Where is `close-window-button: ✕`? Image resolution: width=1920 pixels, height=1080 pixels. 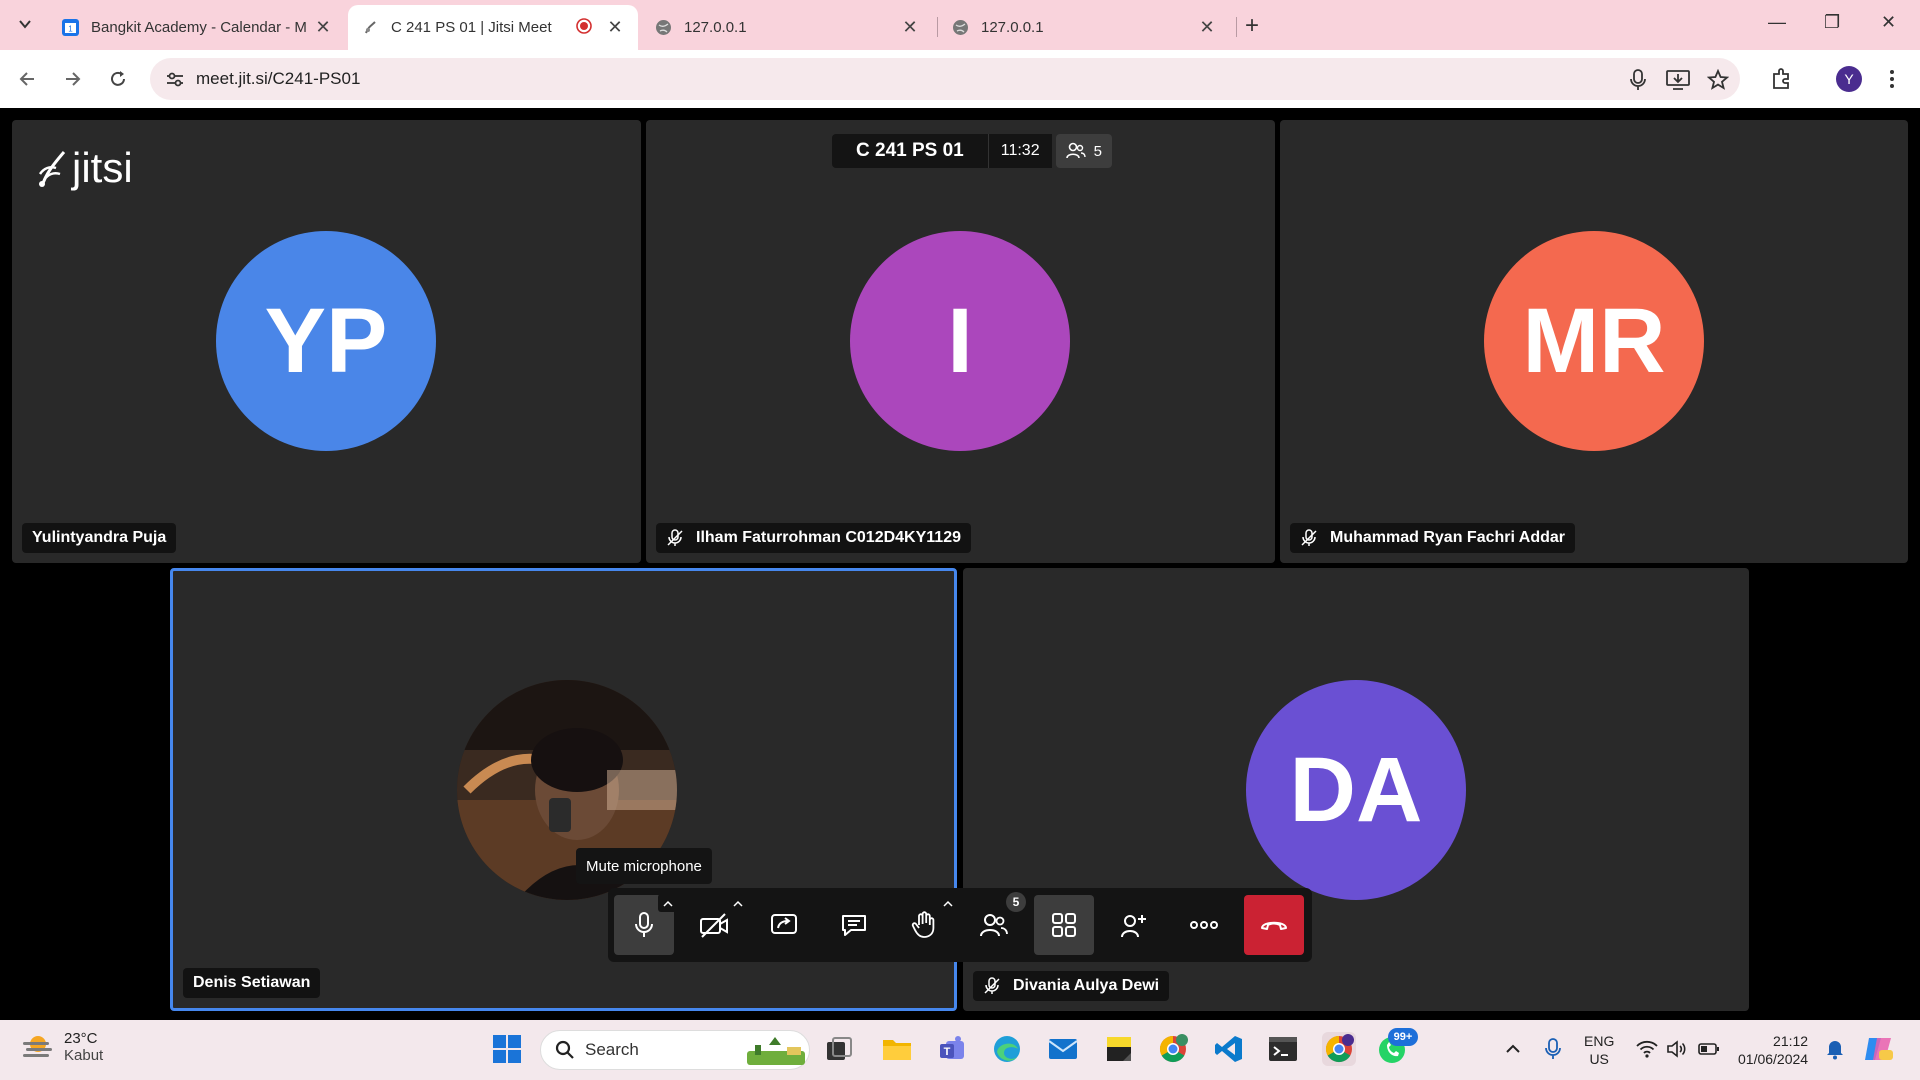
close-window-button: ✕ is located at coordinates (1888, 22).